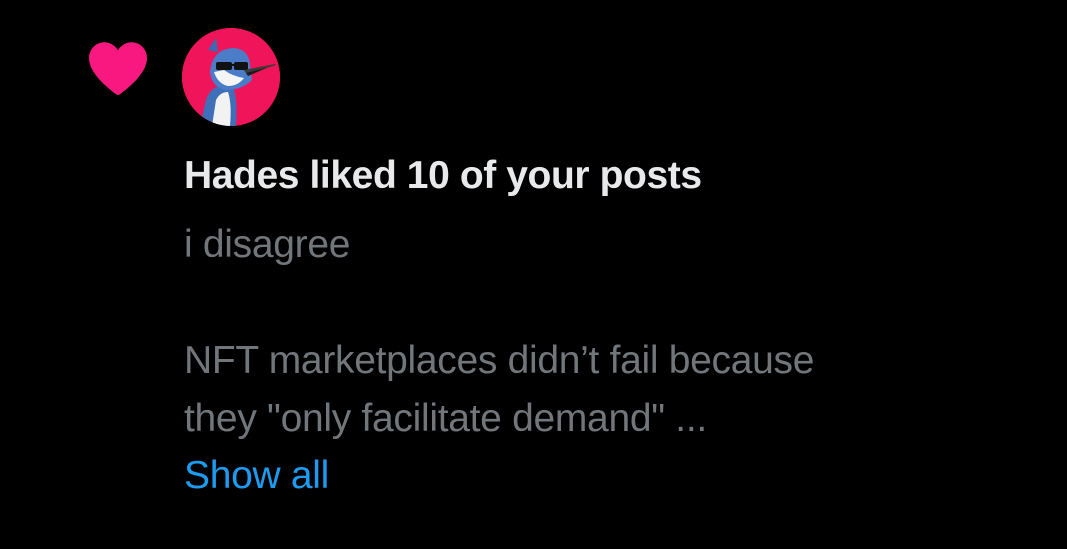 This screenshot has width=1067, height=549. Describe the element at coordinates (256, 476) in the screenshot. I see `show-all-link: Show all` at that location.